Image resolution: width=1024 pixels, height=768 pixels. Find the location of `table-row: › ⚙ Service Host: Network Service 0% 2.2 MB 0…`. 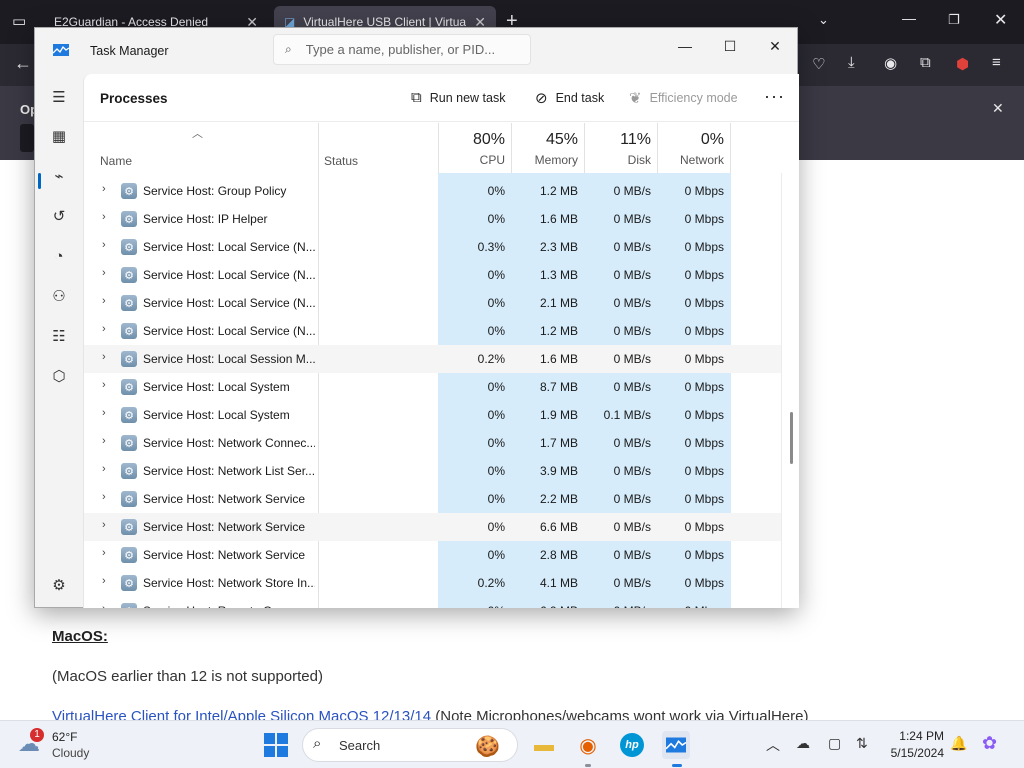

table-row: › ⚙ Service Host: Network Service 0% 2.2 MB 0… is located at coordinates (433, 499).